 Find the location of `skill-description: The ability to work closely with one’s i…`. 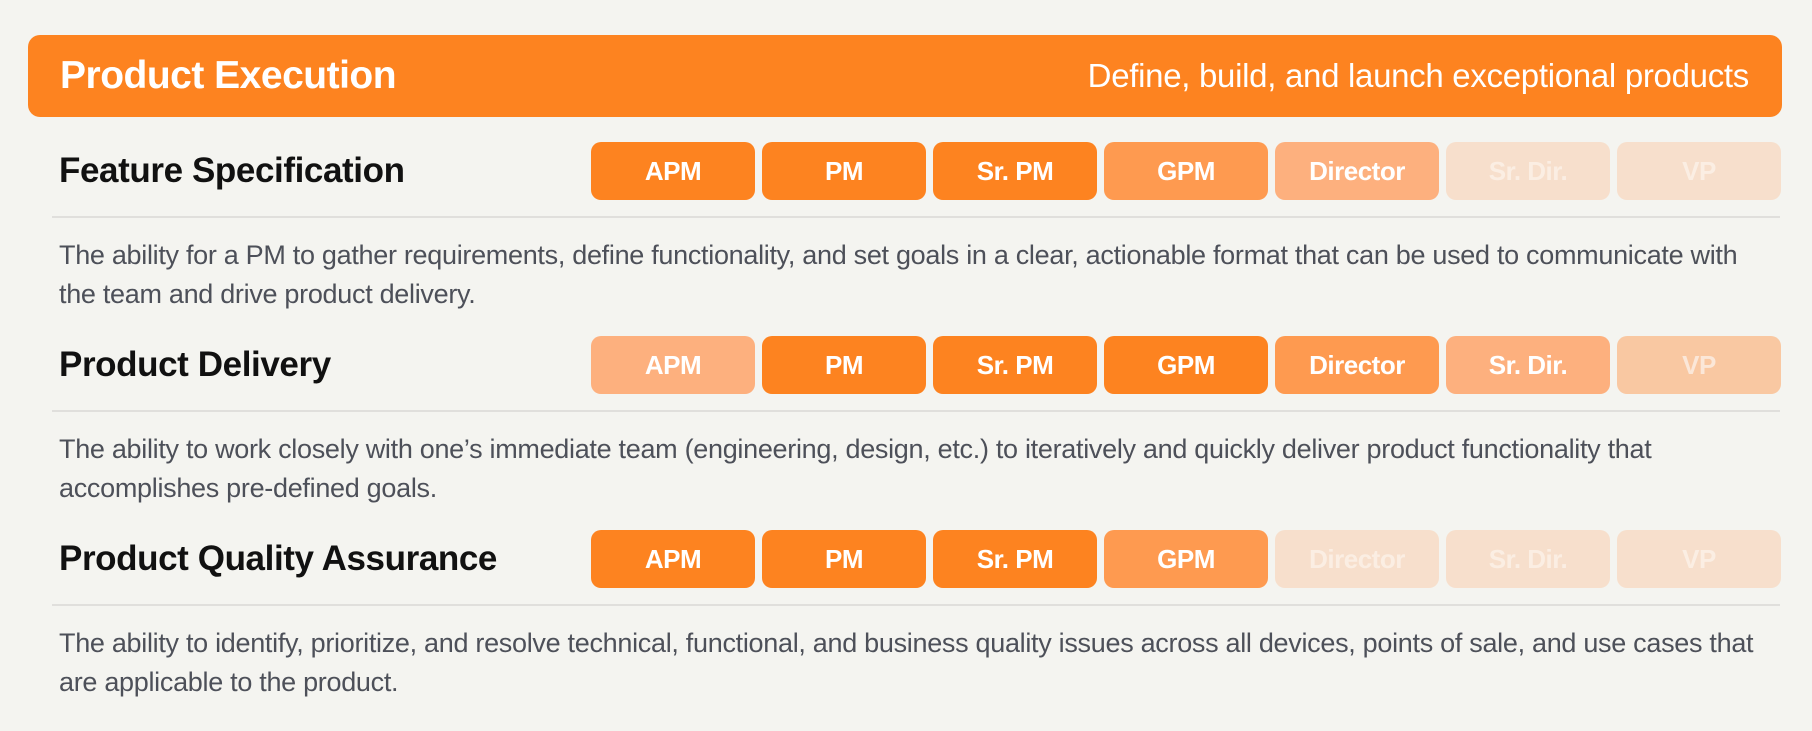

skill-description: The ability to work closely with one’s i… is located at coordinates (855, 468).